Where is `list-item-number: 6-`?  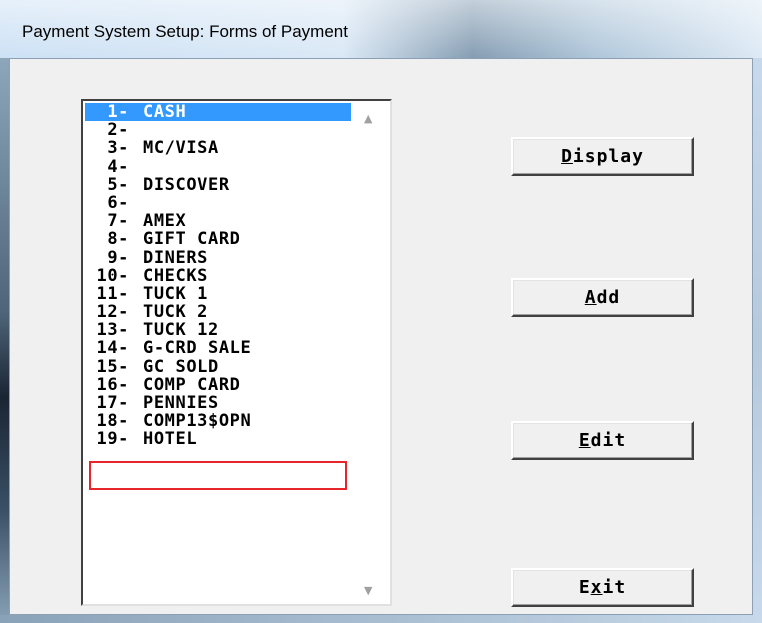
list-item-number: 6- is located at coordinates (118, 202).